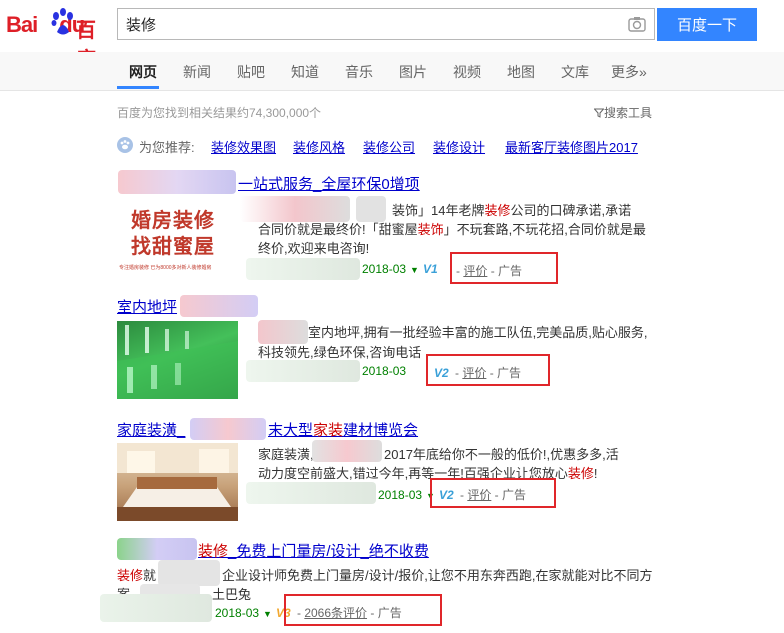 The image size is (784, 633). Describe the element at coordinates (329, 183) in the screenshot. I see `result-title: 一站式服务_全屋环保0增项` at that location.